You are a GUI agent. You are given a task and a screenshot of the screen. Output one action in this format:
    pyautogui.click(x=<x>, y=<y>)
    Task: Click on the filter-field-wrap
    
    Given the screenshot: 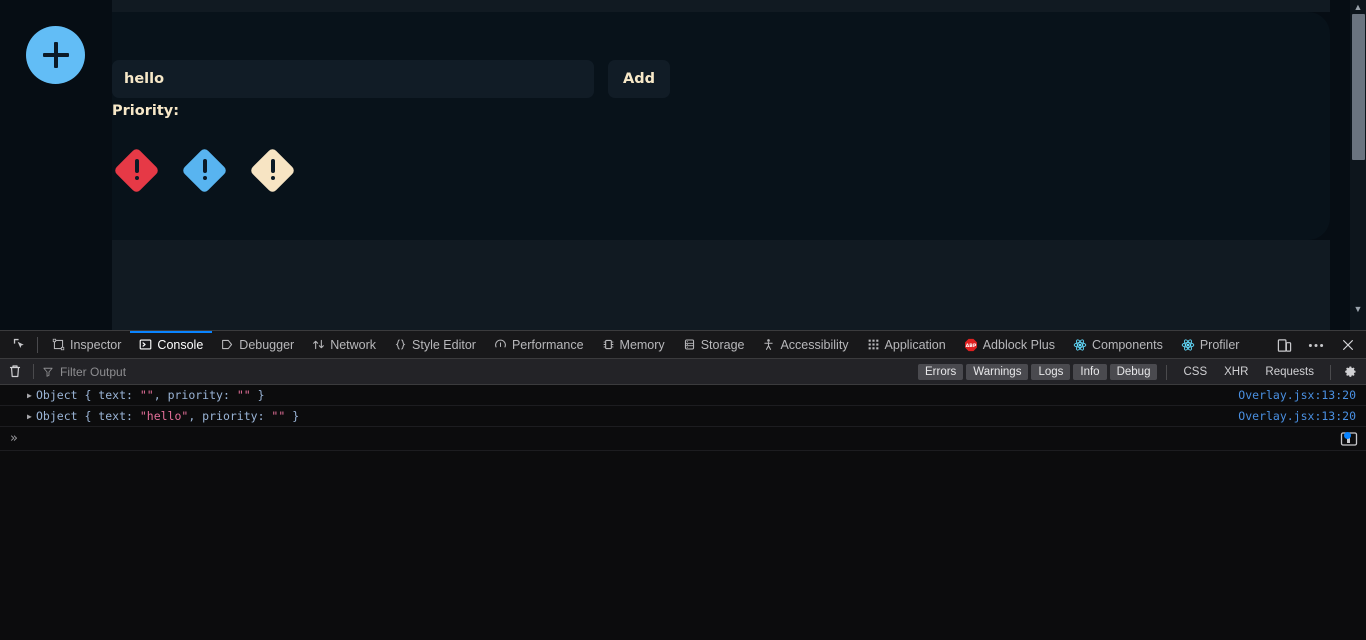 What is the action you would take?
    pyautogui.click(x=191, y=371)
    